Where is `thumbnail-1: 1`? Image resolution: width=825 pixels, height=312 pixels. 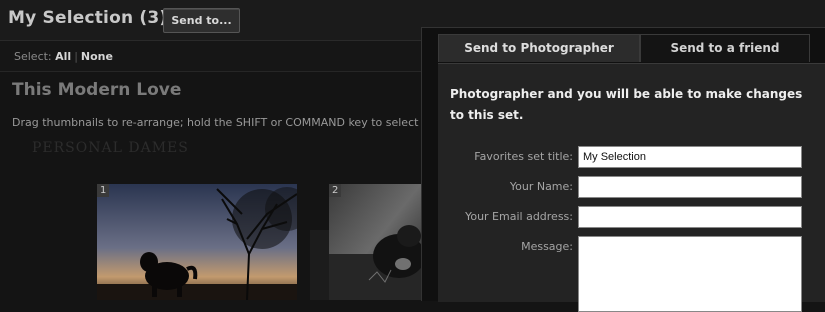
thumbnail-1: 1 is located at coordinates (197, 242).